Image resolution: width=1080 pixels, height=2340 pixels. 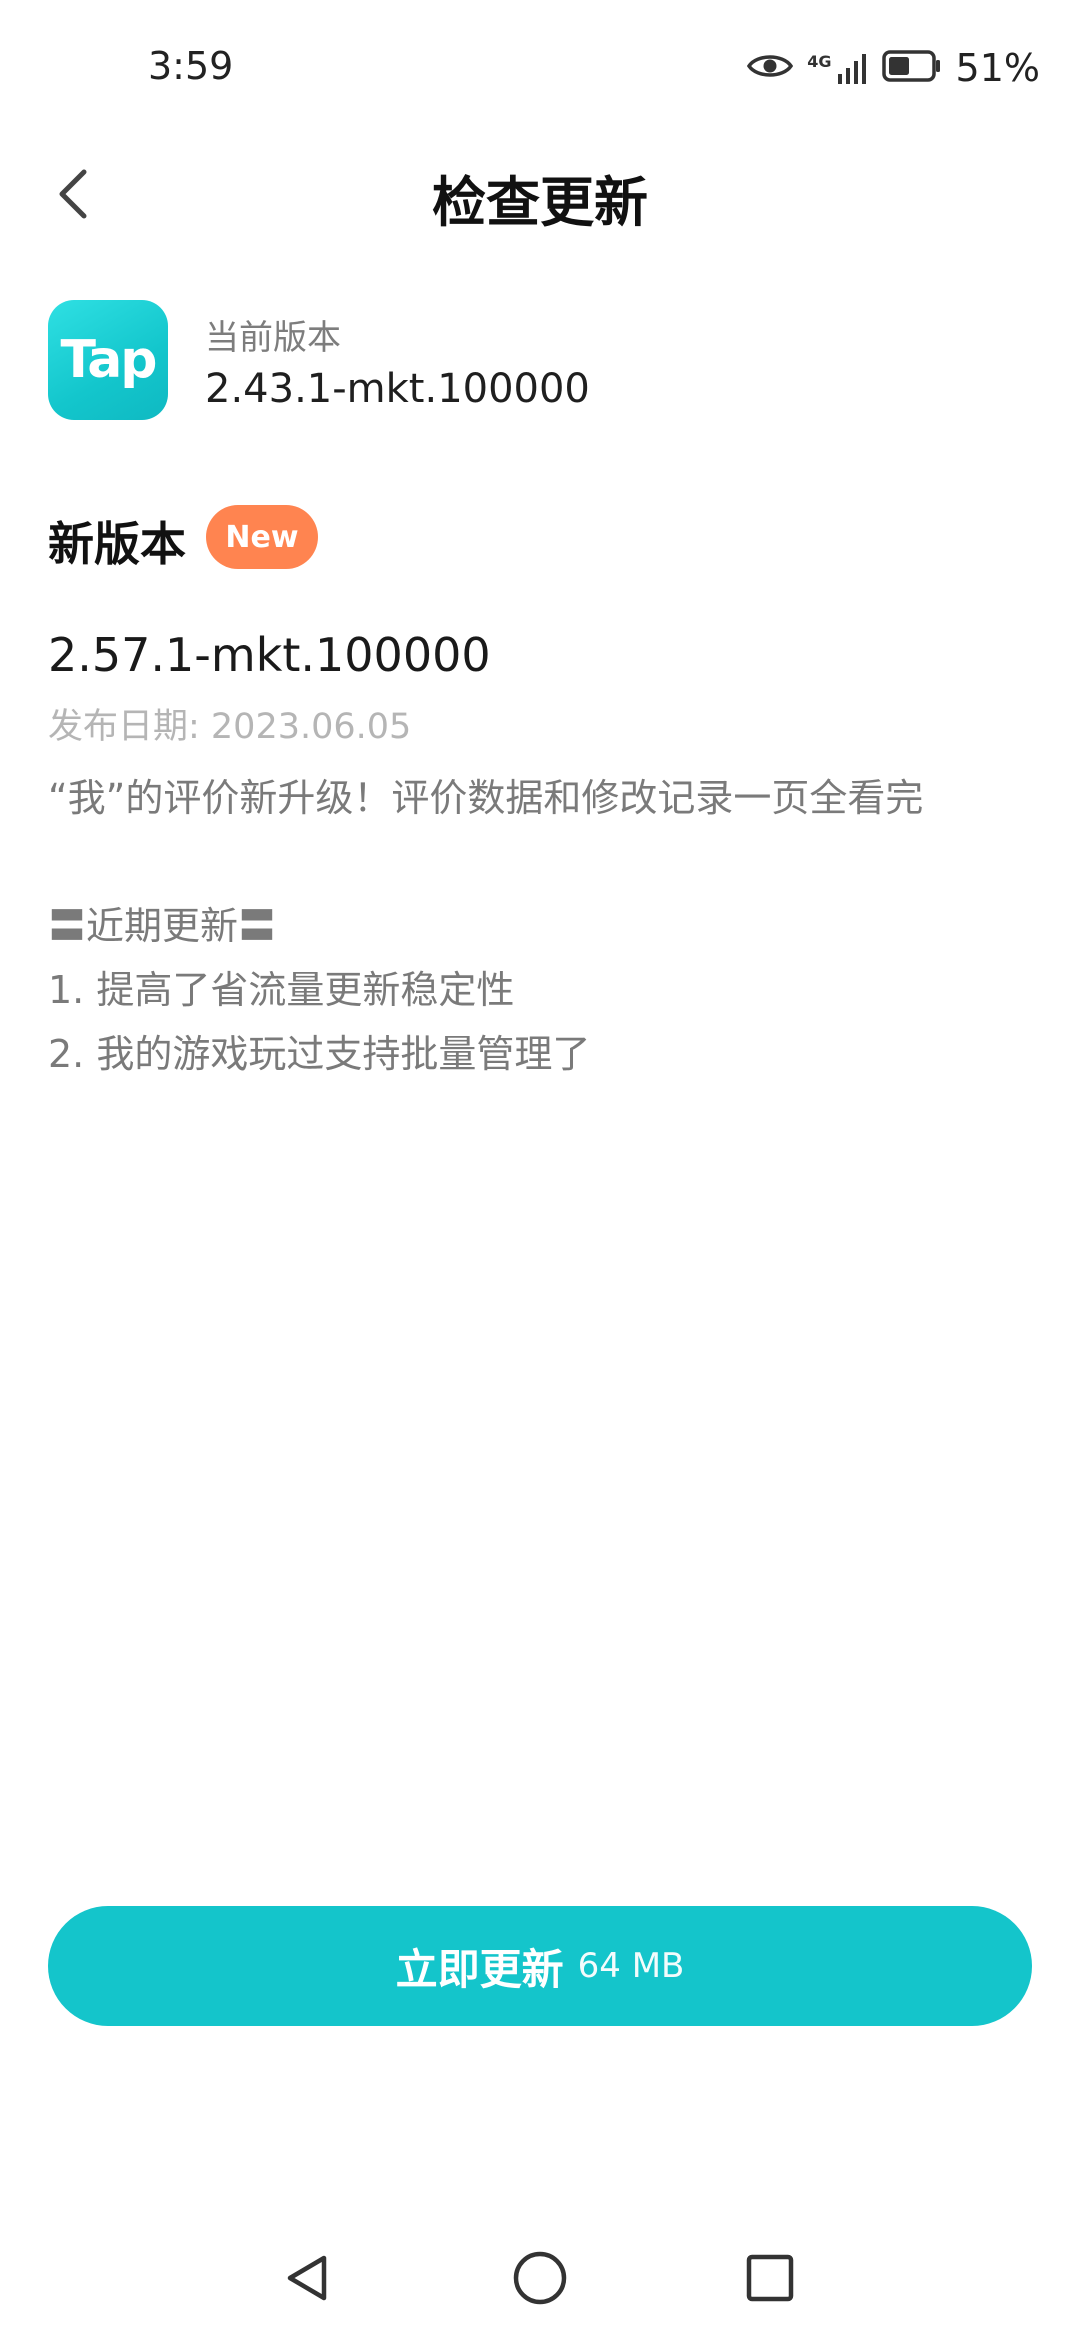 What do you see at coordinates (262, 537) in the screenshot?
I see `new-badge: New` at bounding box center [262, 537].